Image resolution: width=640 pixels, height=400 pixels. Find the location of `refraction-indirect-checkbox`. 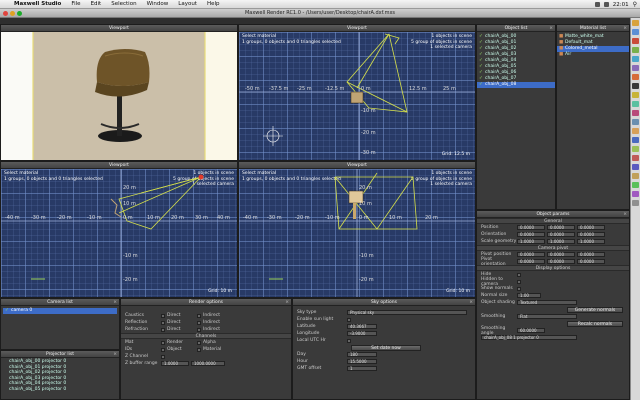

refraction-indirect-checkbox is located at coordinates (199, 329).